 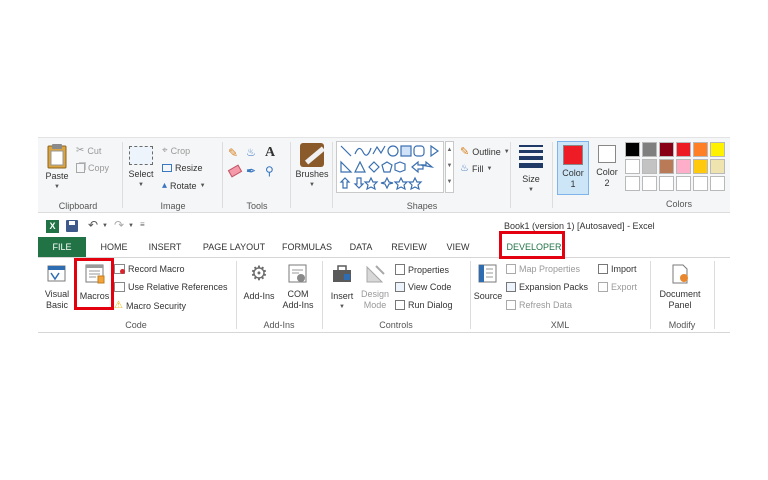 I want to click on tab-view: VIEW, so click(x=458, y=247).